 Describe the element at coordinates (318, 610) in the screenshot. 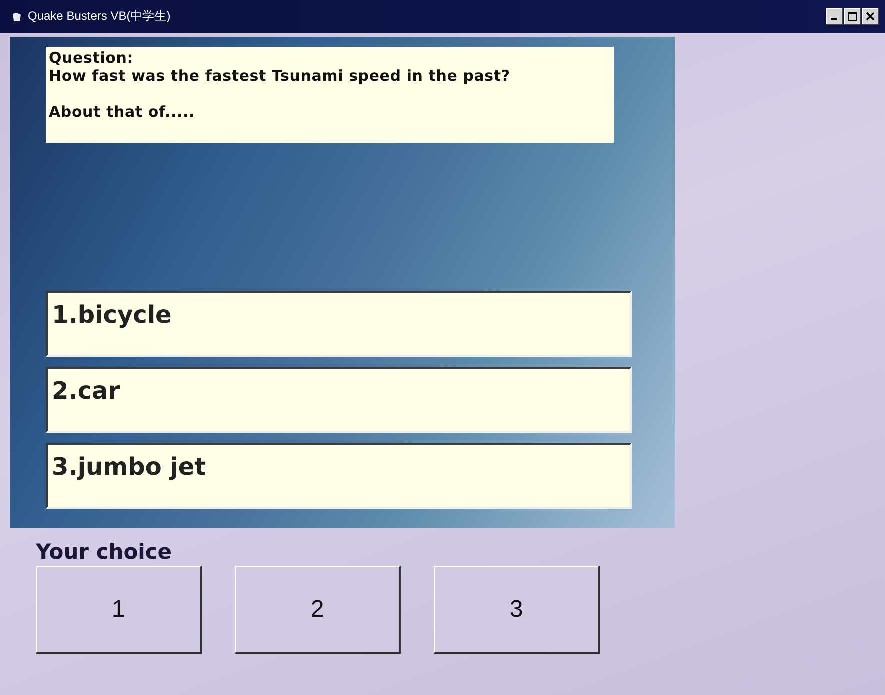

I see `choice-button: 2` at that location.